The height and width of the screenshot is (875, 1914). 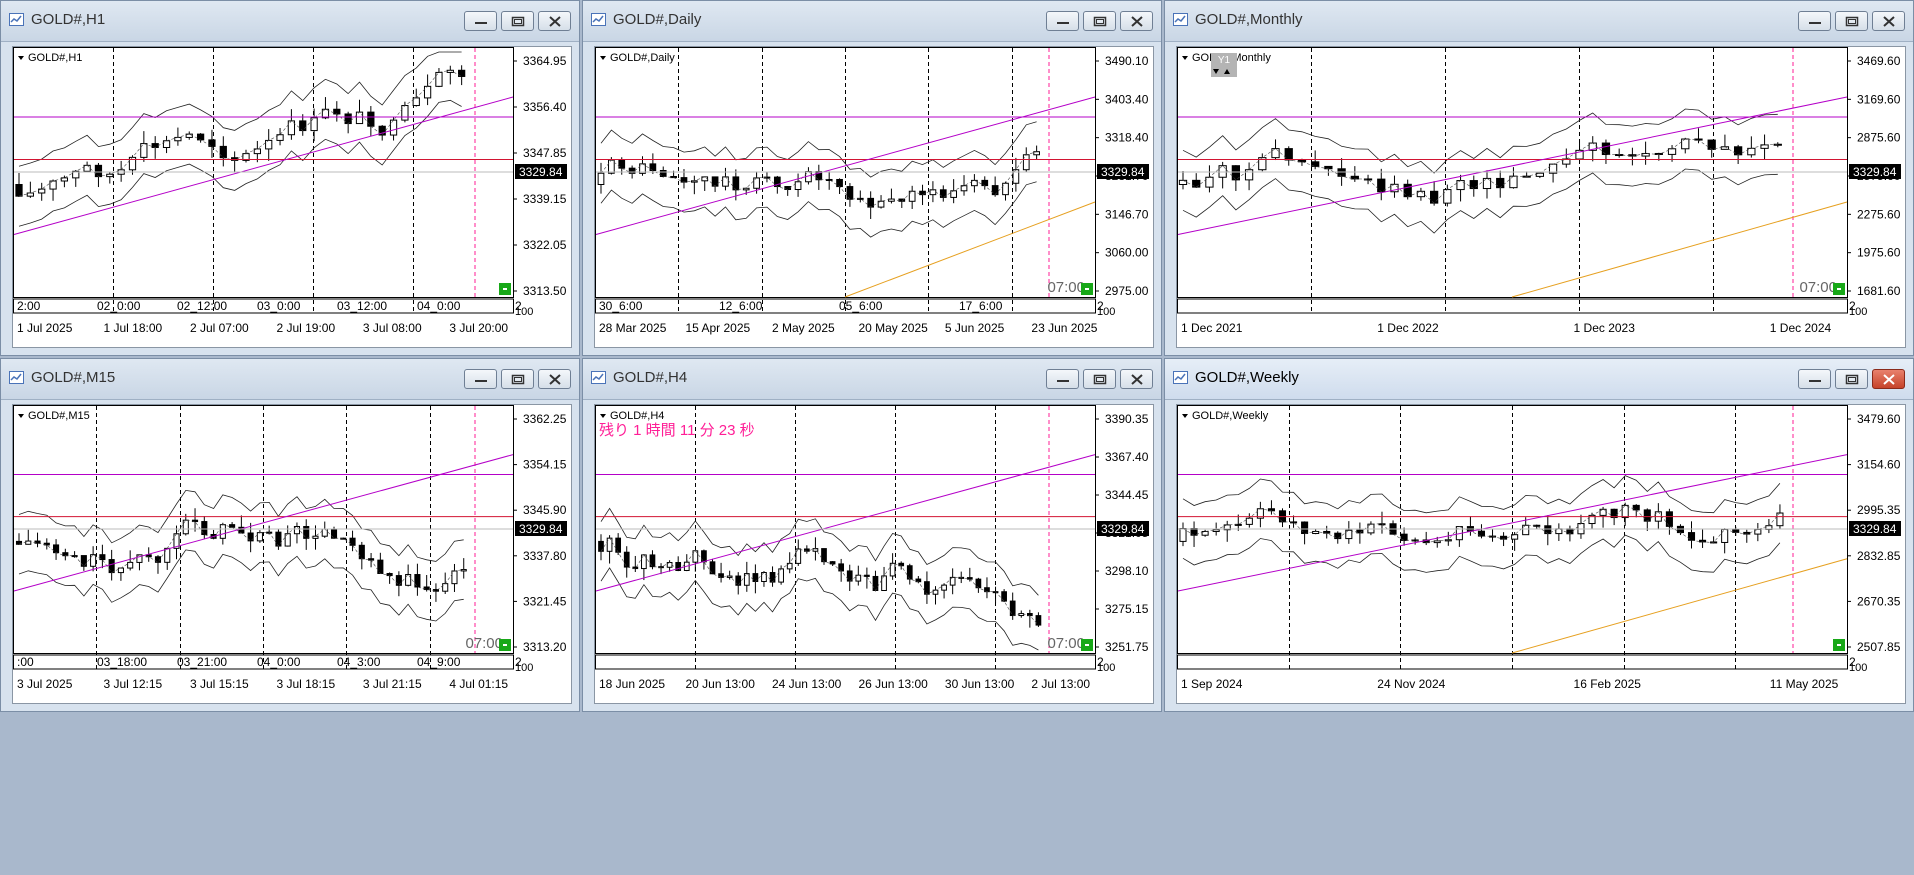 I want to click on scale-label: 100, so click(x=1858, y=668).